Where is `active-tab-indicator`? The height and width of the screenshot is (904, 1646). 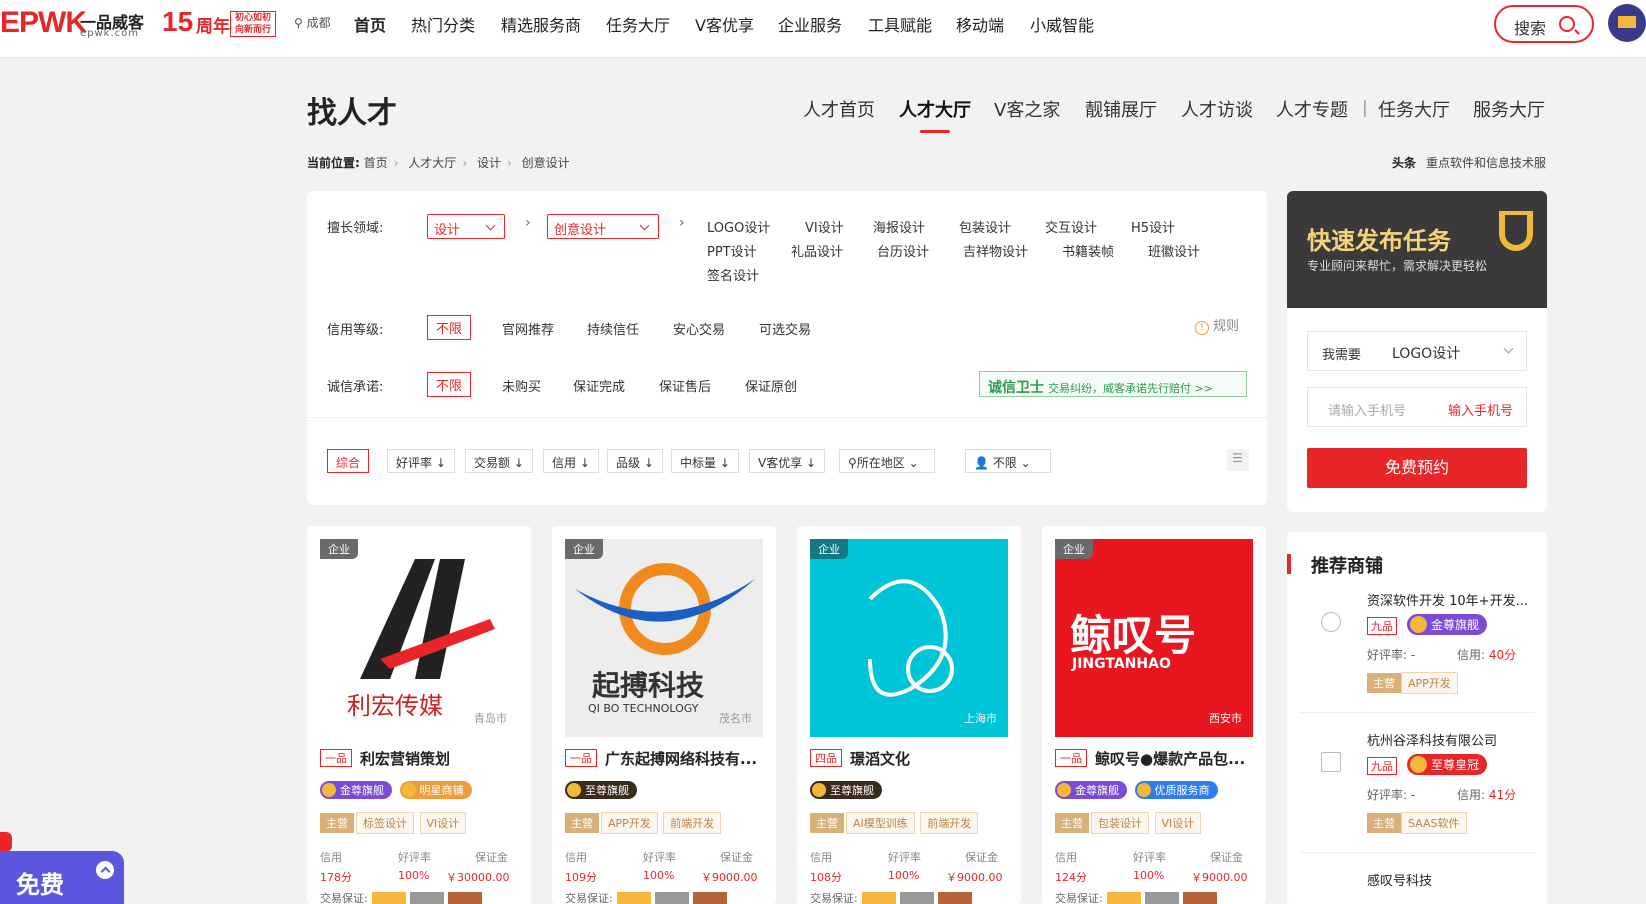 active-tab-indicator is located at coordinates (935, 131).